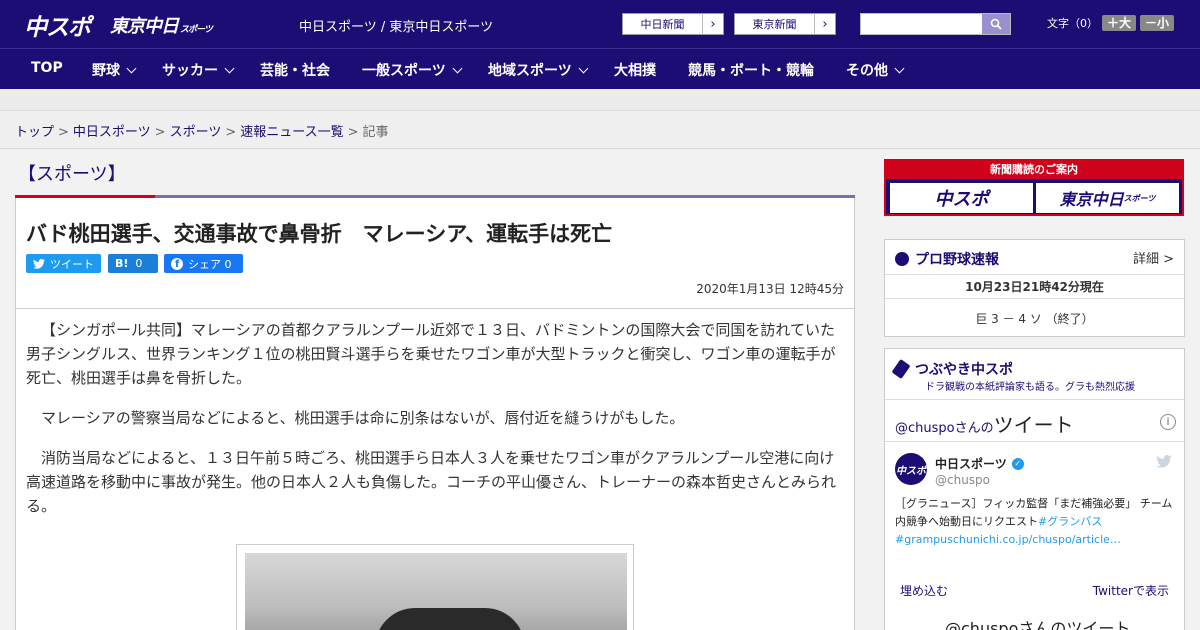 The width and height of the screenshot is (1200, 630). Describe the element at coordinates (144, 26) in the screenshot. I see `tokyo-chunichi-logo-text: 東京中日` at that location.